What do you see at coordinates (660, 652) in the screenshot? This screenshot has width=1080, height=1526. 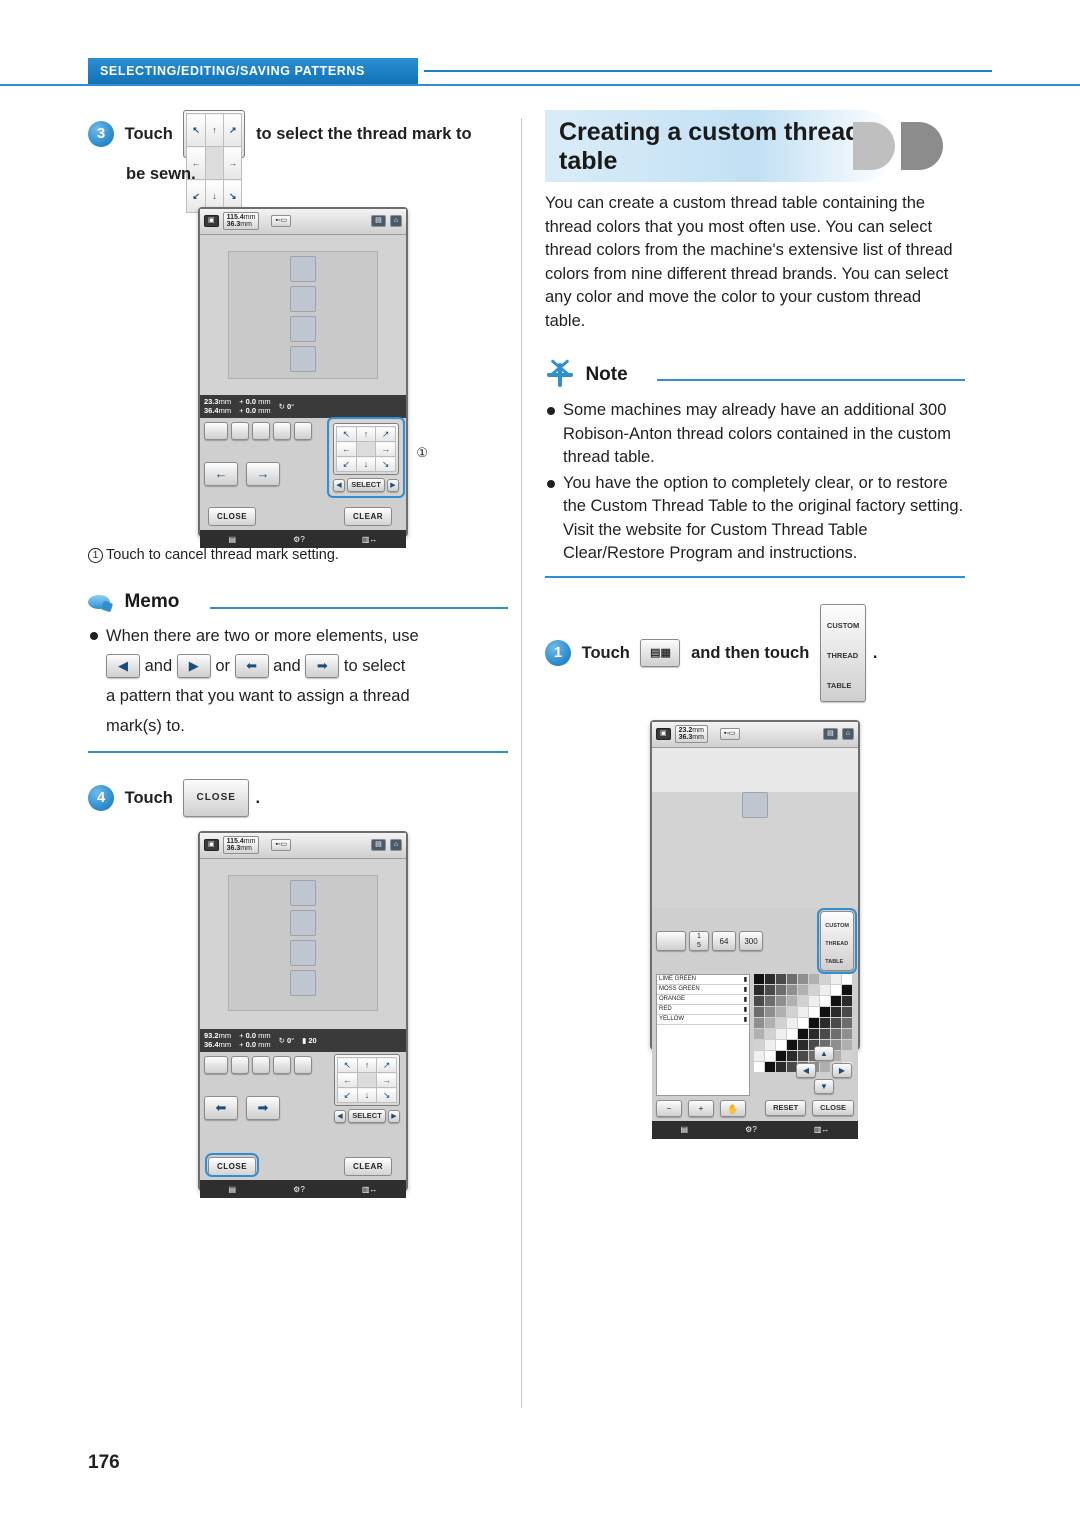 I see `thread-palette-icon: ▤▦` at bounding box center [660, 652].